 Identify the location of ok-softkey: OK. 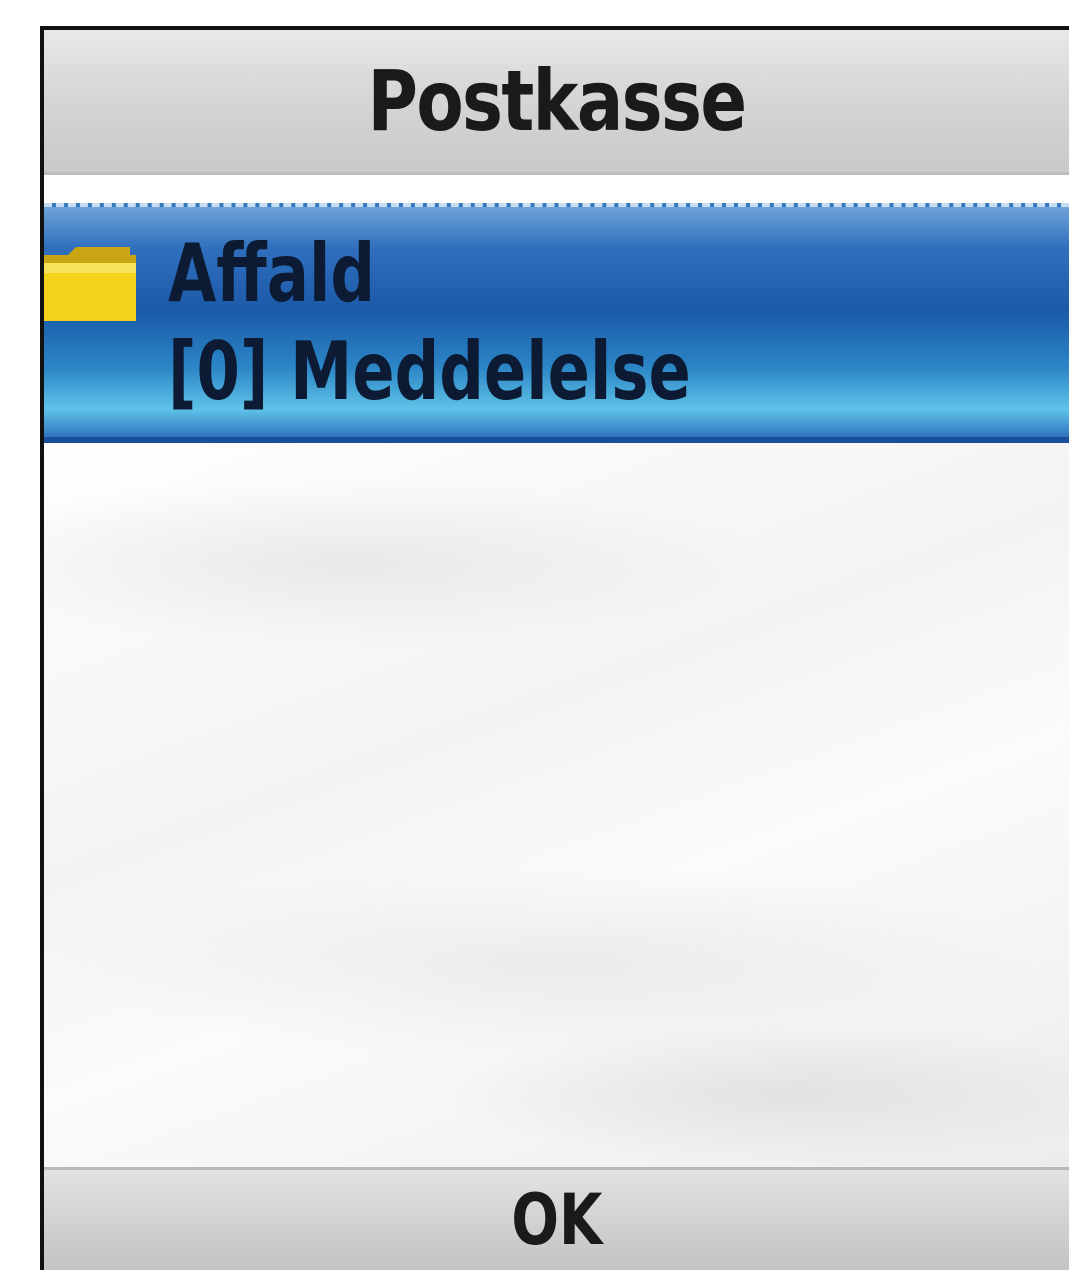
(556, 1220).